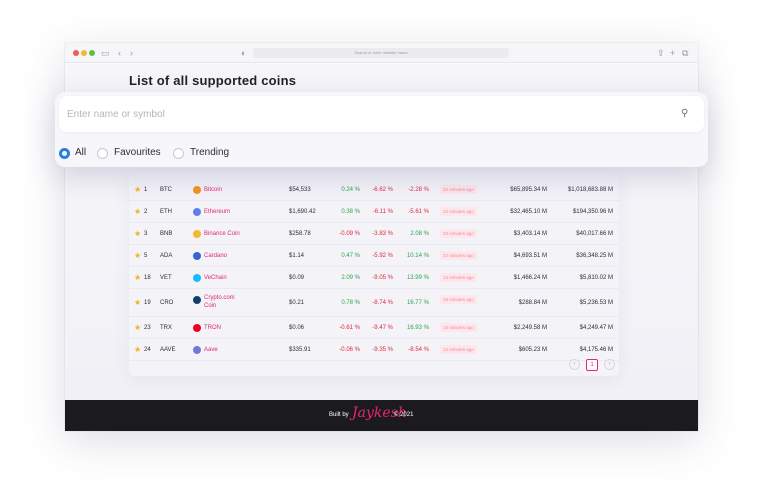  I want to click on coin-symbol: BTC, so click(166, 190).